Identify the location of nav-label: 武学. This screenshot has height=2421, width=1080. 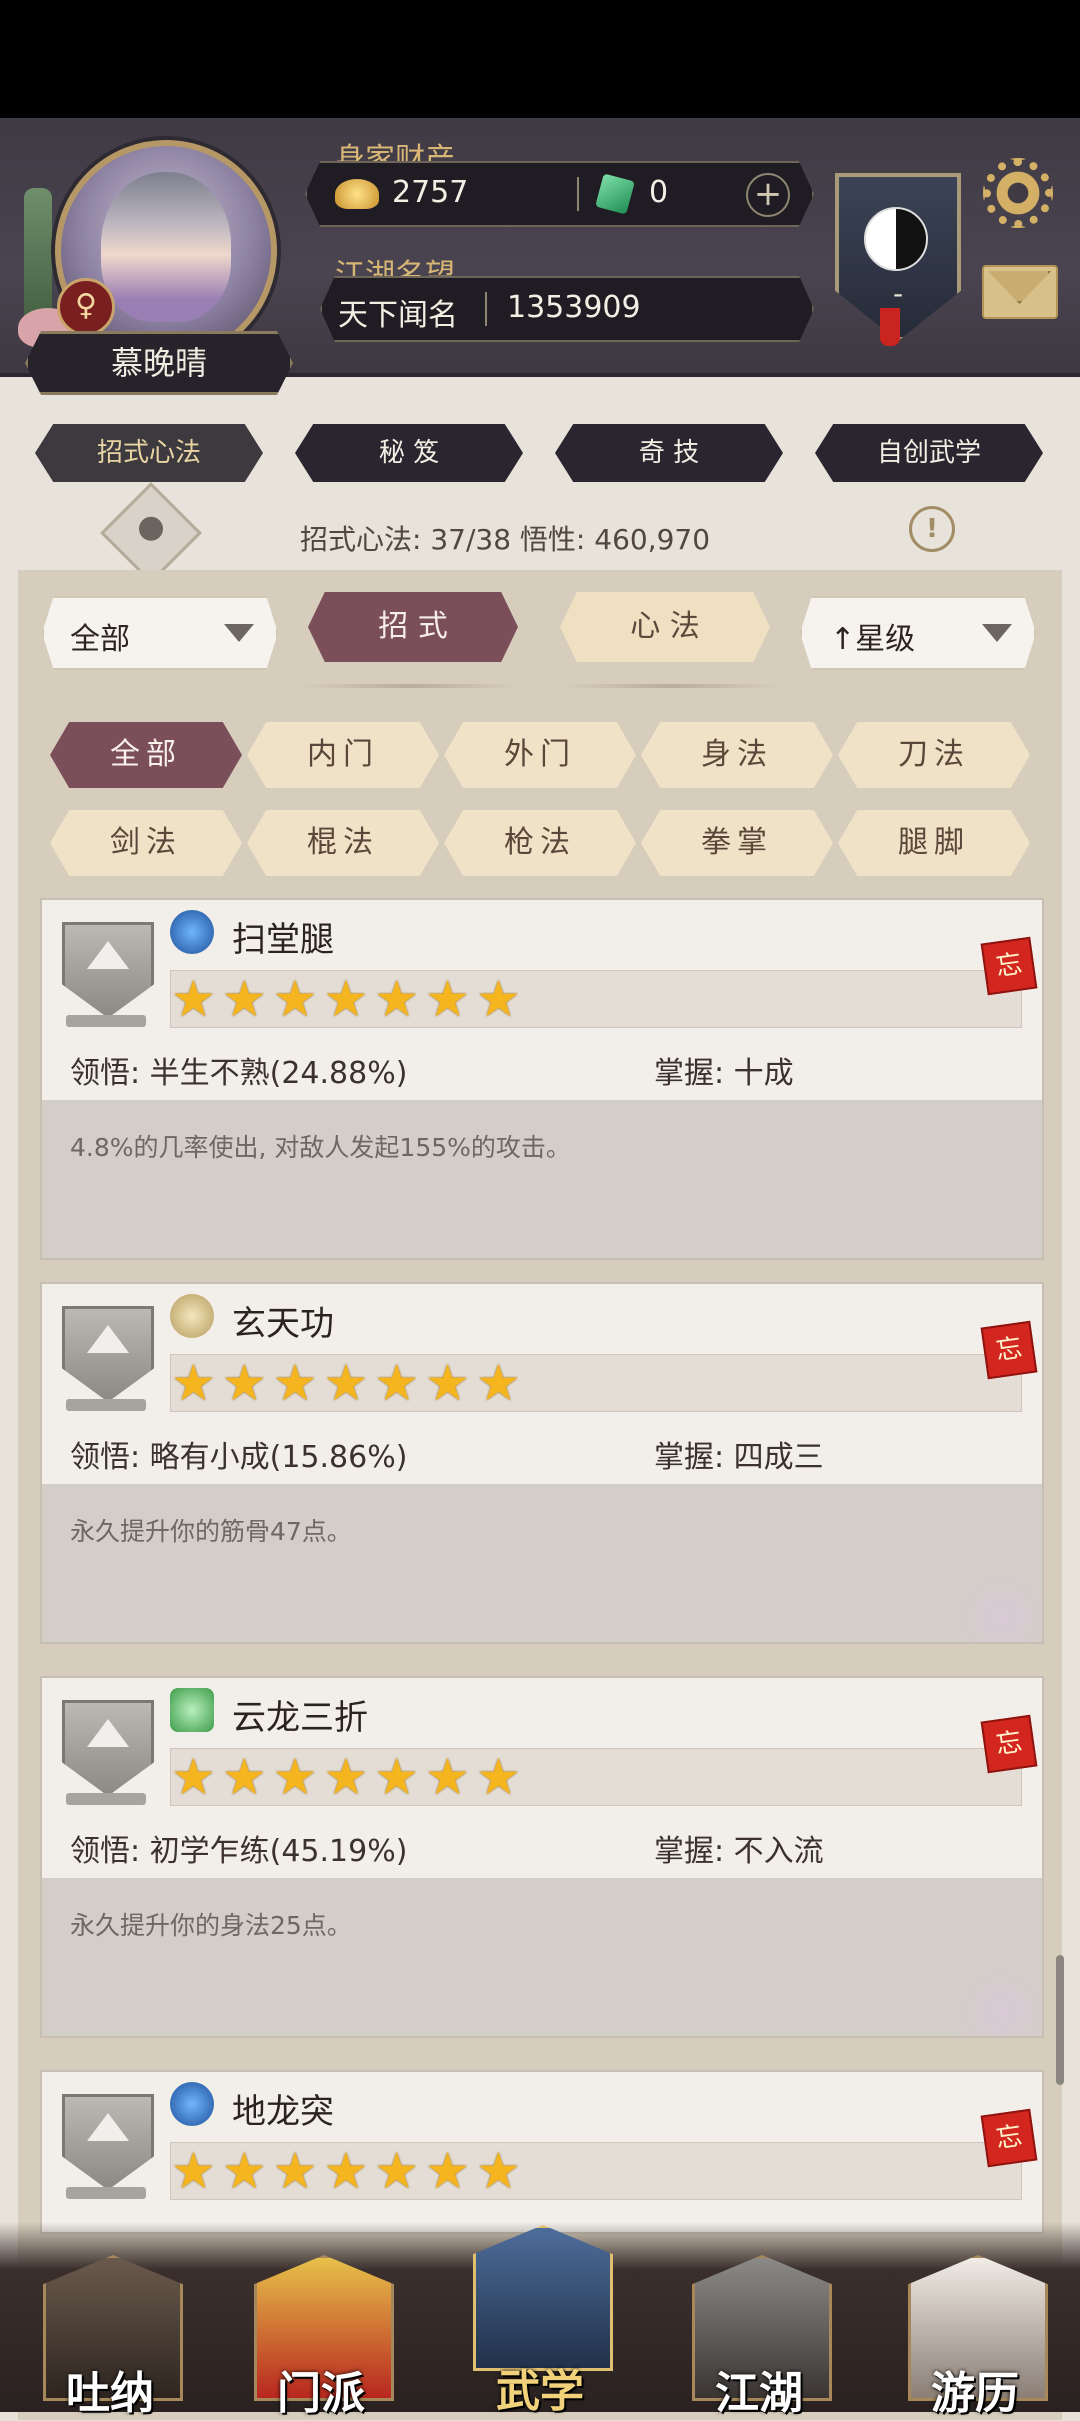
(540, 2391).